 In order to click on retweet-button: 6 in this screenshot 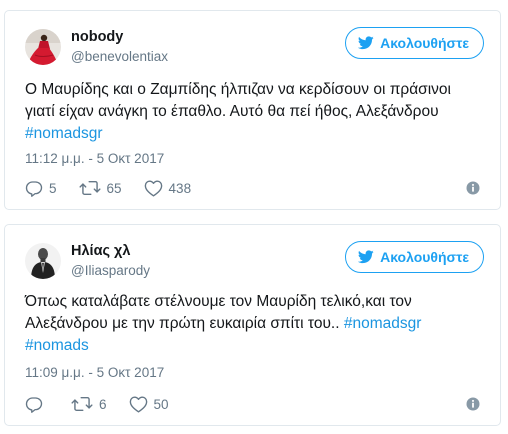, I will do `click(89, 404)`.